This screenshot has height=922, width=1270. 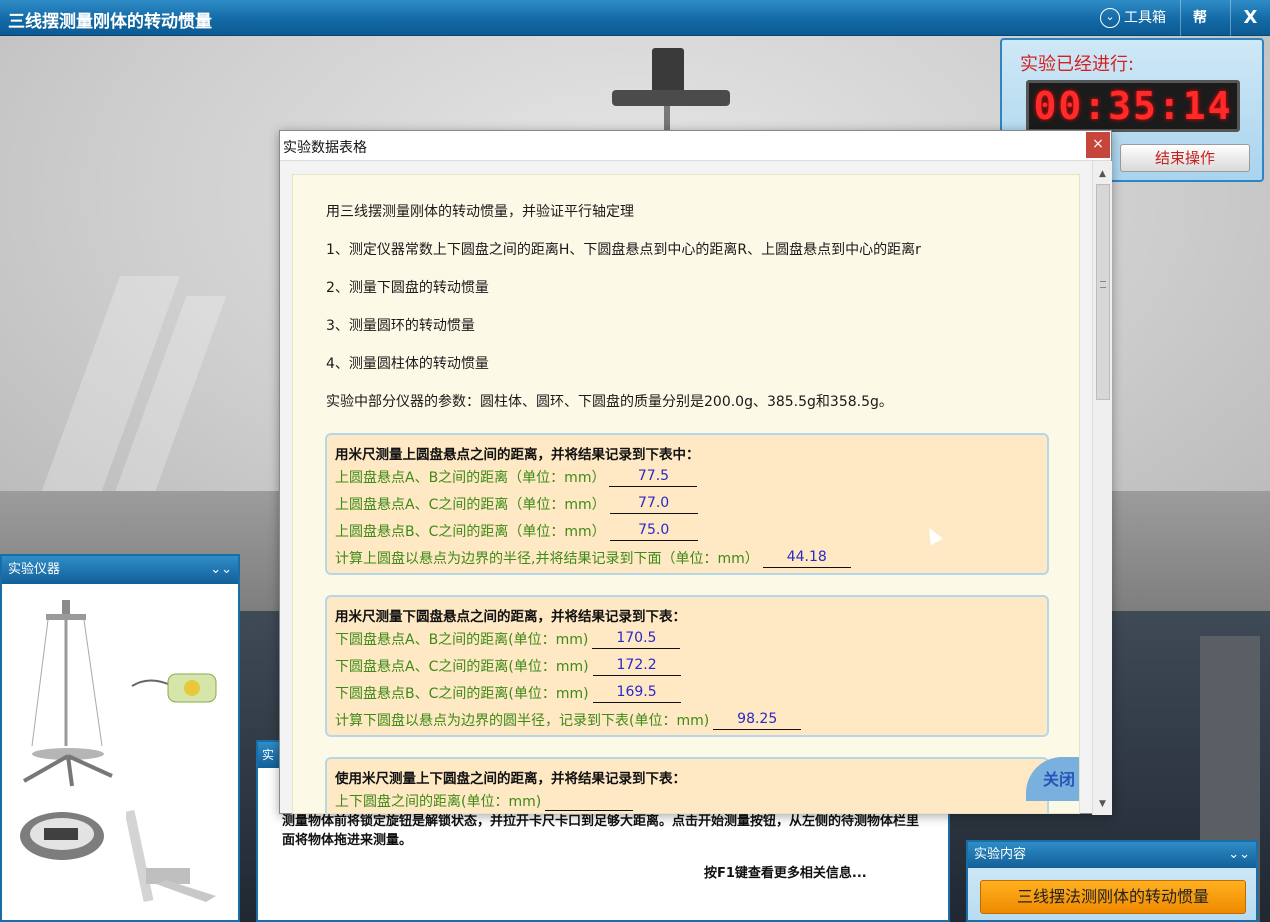 What do you see at coordinates (175, 690) in the screenshot?
I see `tape-measure-icon` at bounding box center [175, 690].